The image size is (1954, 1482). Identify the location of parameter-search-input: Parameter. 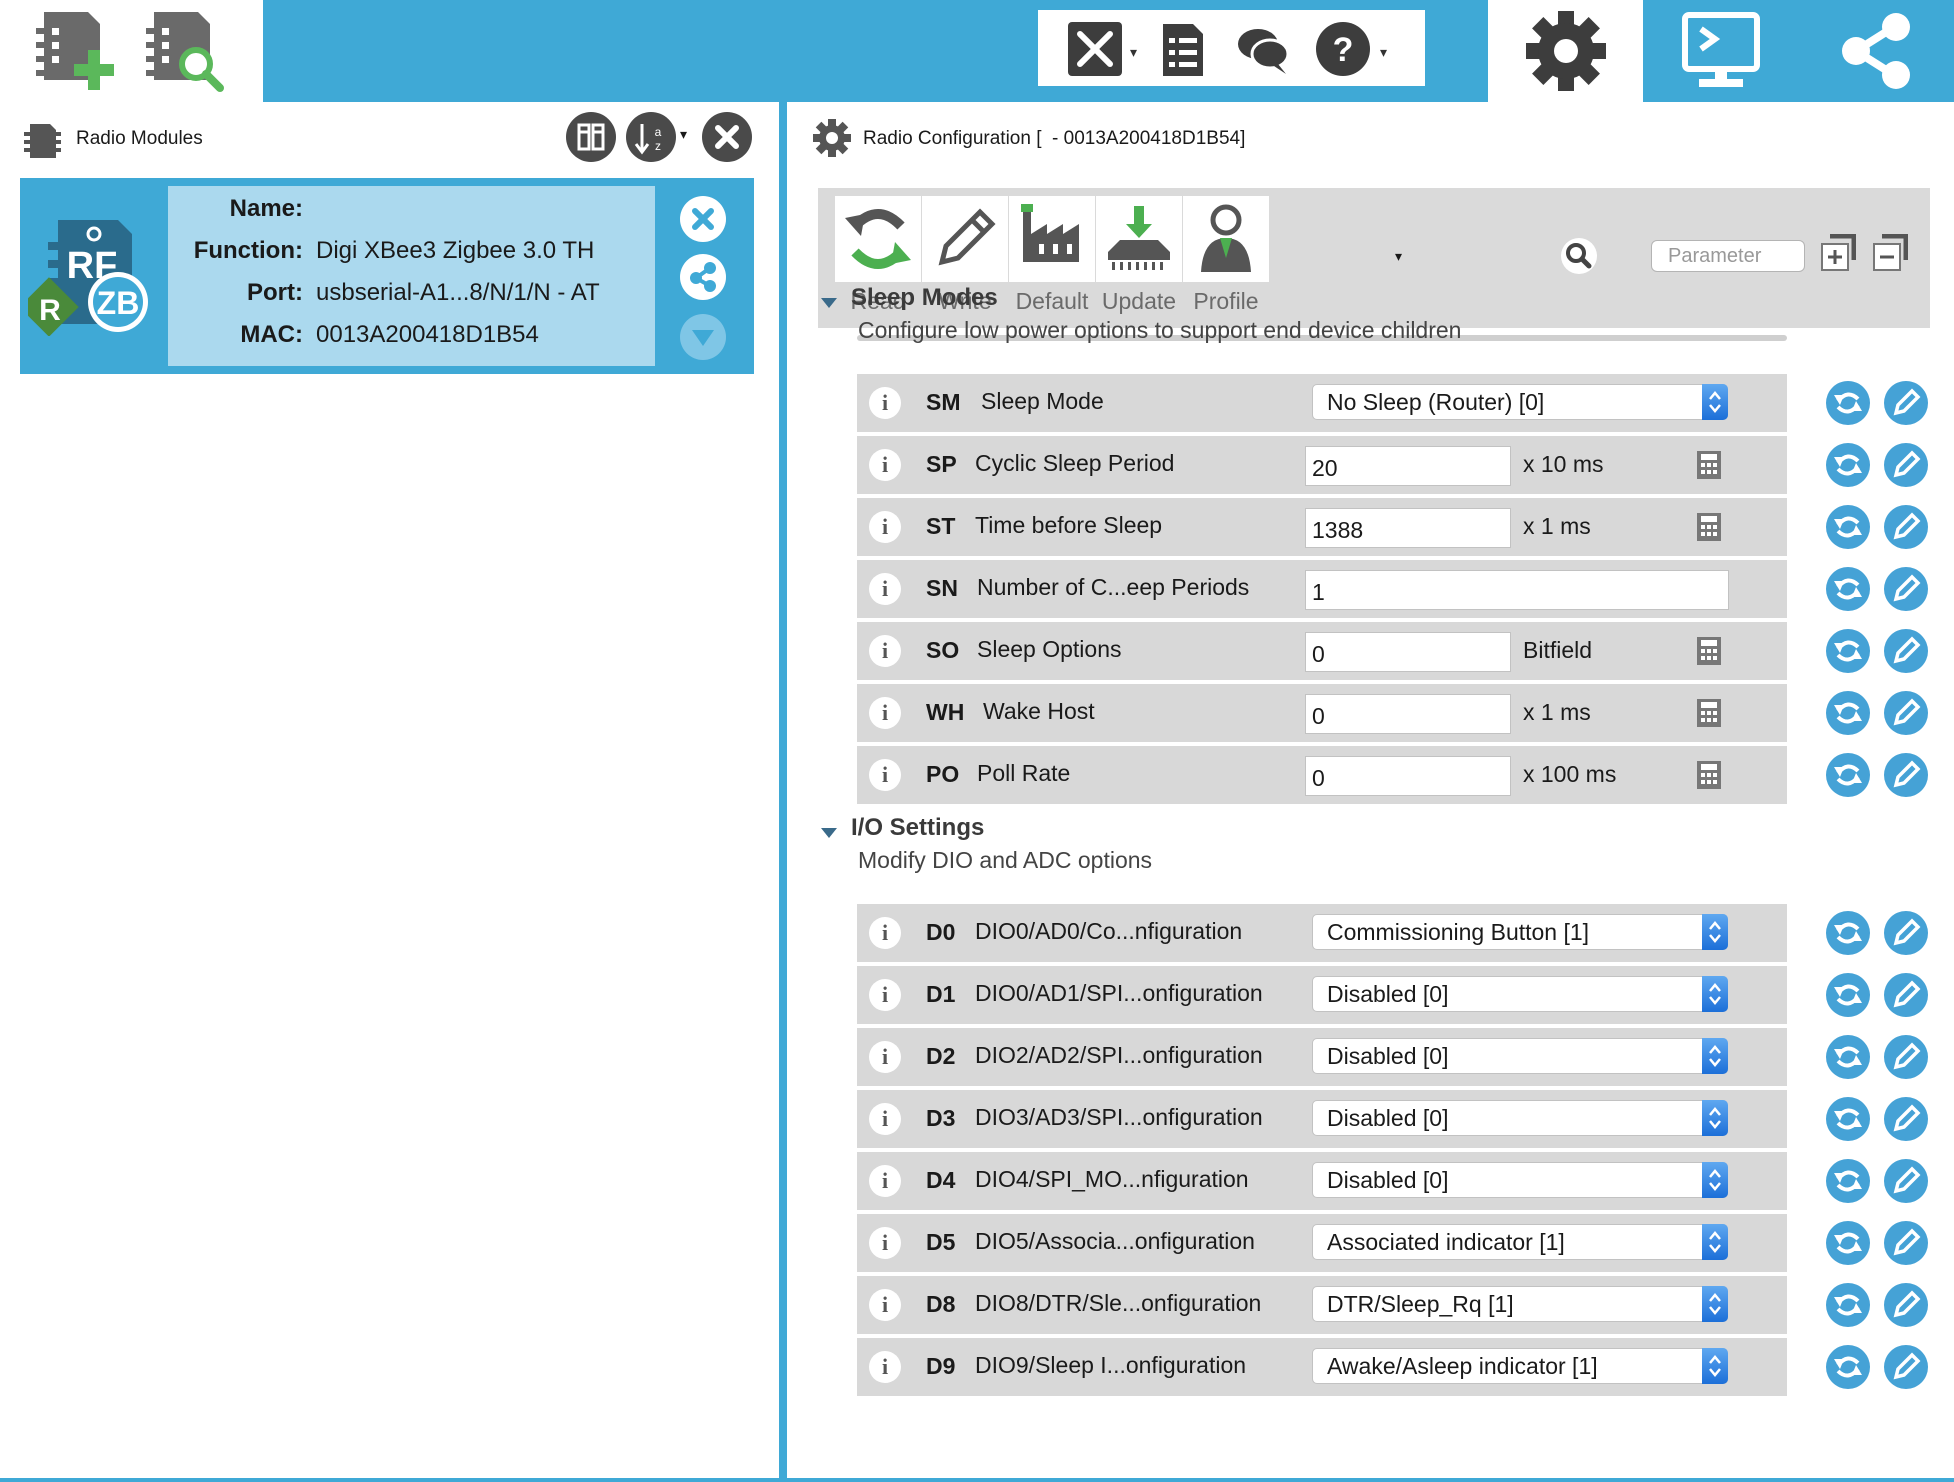
(1728, 256).